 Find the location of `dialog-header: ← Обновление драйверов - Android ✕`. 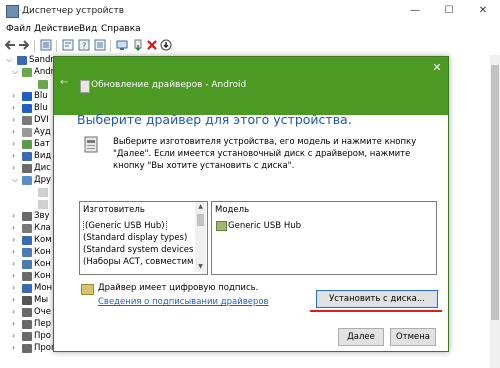

dialog-header: ← Обновление драйверов - Android ✕ is located at coordinates (251, 86).